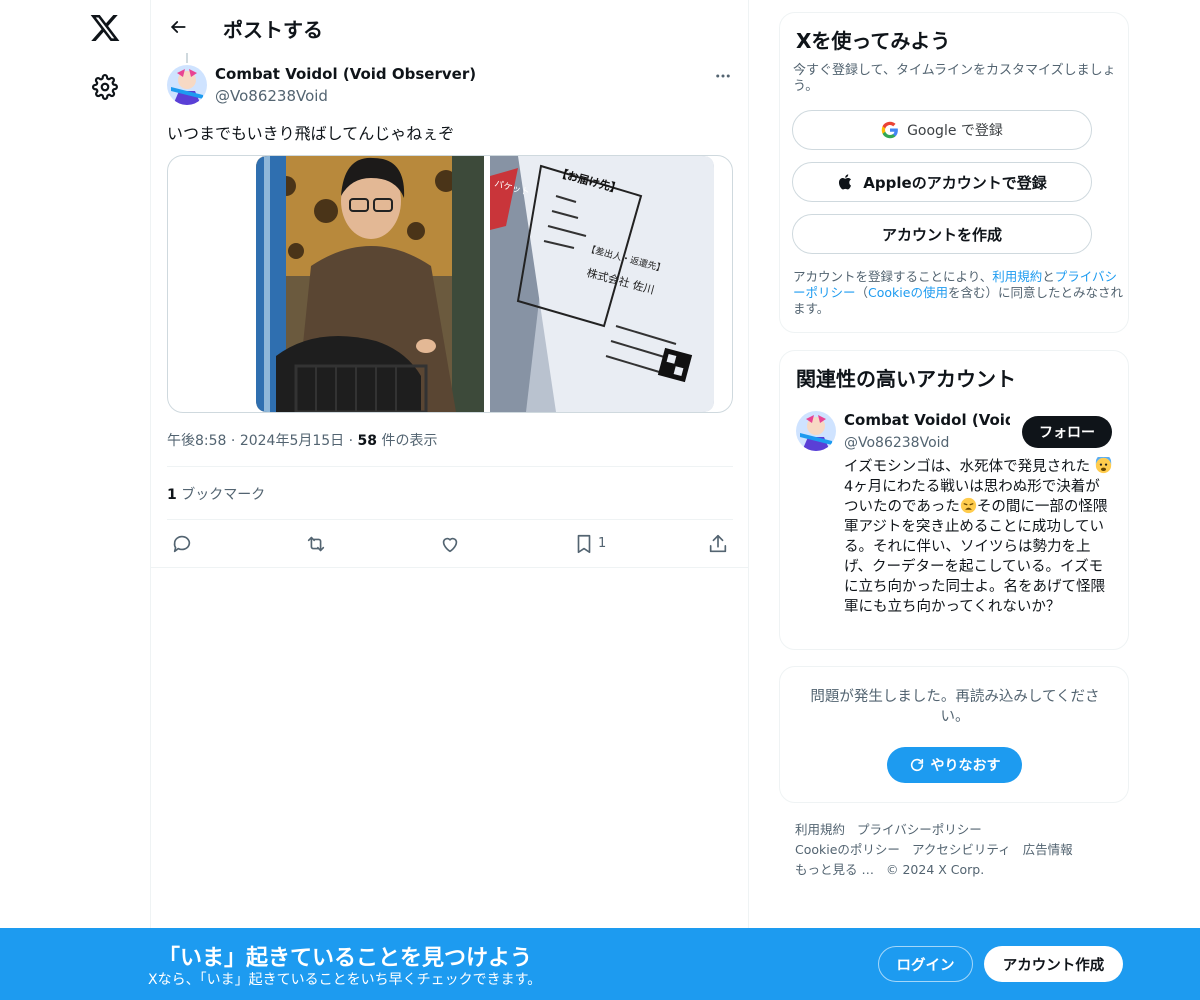 The image size is (1200, 1000). I want to click on retry-label: やりなおす, so click(965, 766).